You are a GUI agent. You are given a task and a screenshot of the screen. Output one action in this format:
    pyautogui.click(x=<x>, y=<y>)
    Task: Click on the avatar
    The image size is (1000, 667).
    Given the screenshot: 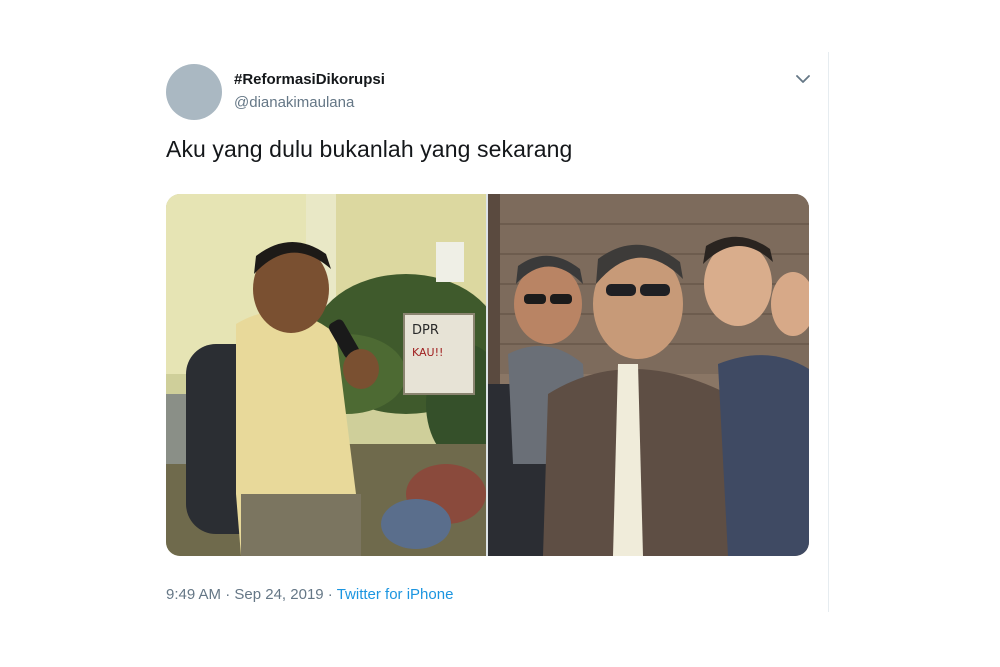 What is the action you would take?
    pyautogui.click(x=194, y=92)
    